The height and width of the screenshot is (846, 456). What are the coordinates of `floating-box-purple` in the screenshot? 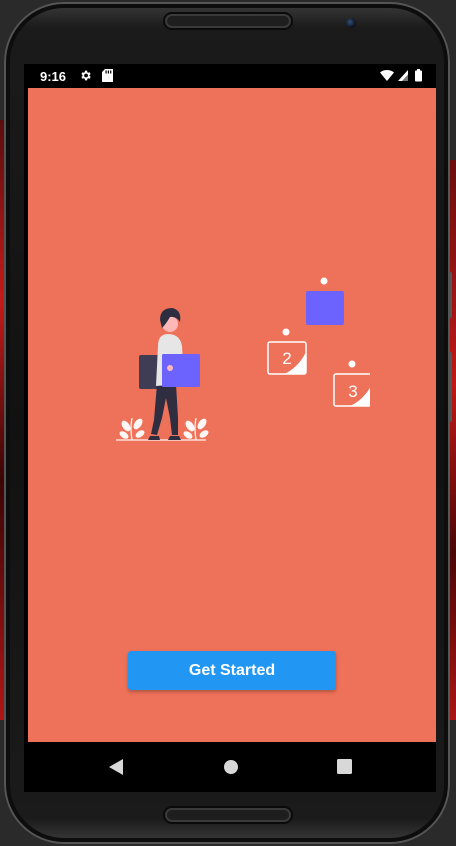 It's located at (325, 308).